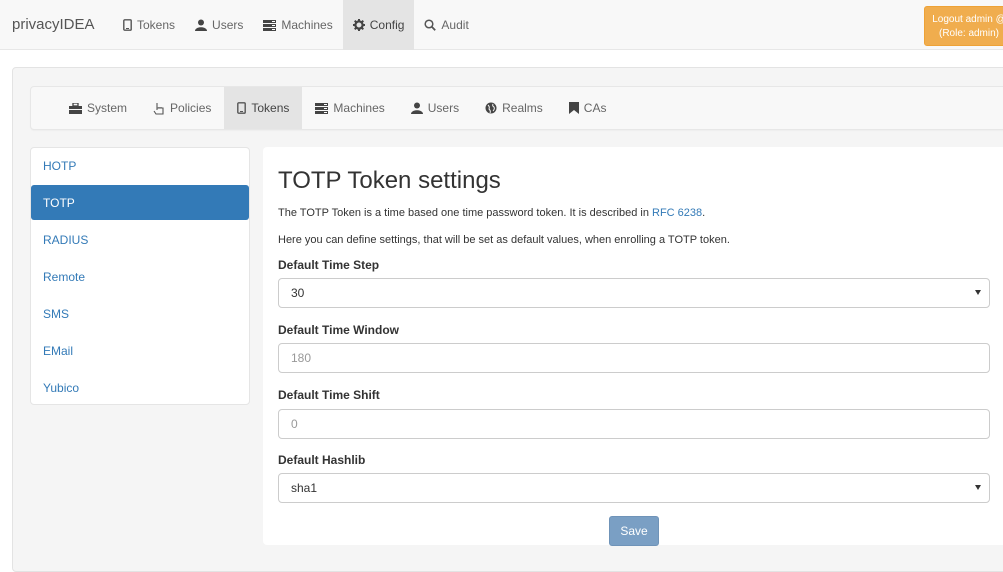 The image size is (1003, 572). I want to click on subnav-system: System, so click(98, 108).